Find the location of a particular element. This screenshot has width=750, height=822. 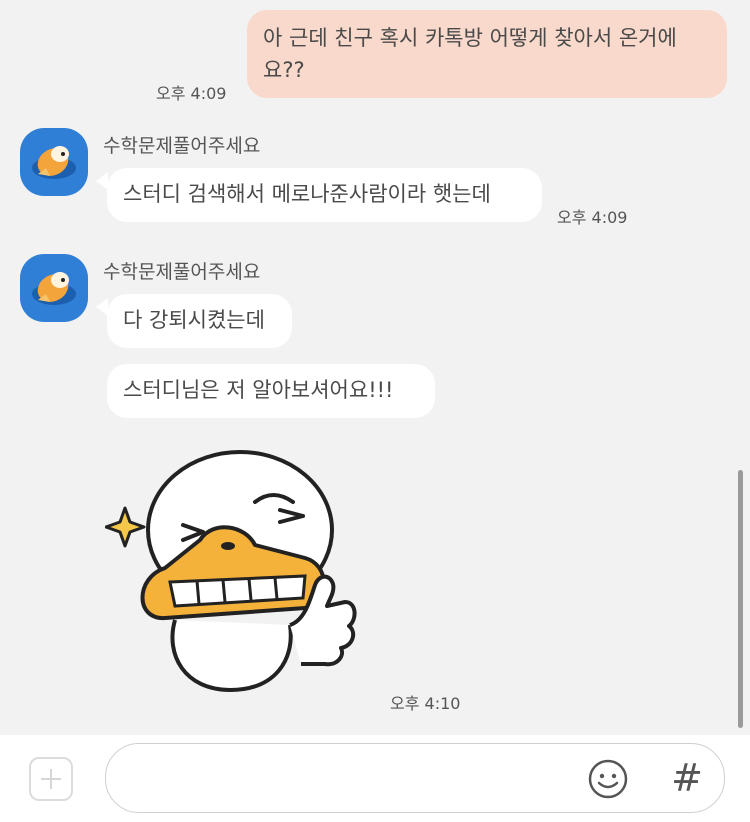

my-message-bubble: 아 근데 친구 혹시 카톡방 어떻게 찾아서 온거에요?? is located at coordinates (487, 54).